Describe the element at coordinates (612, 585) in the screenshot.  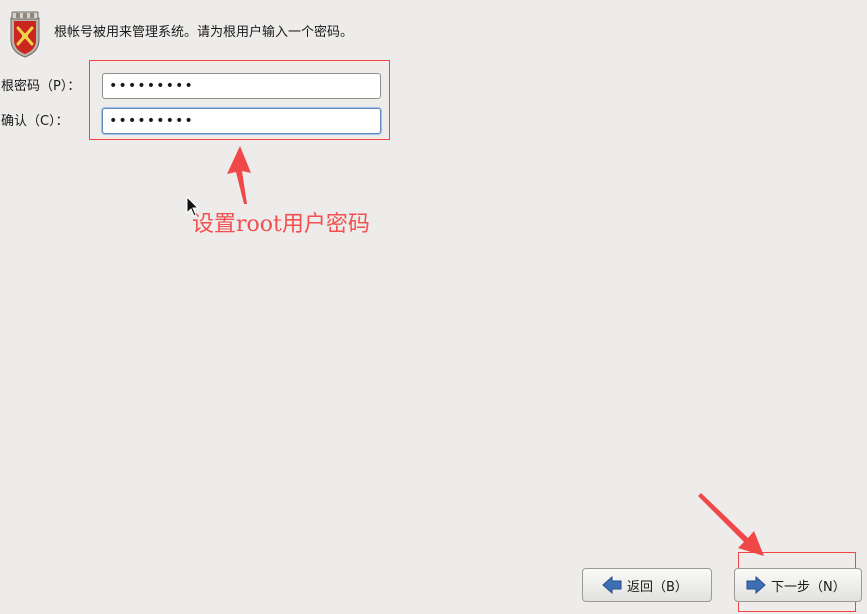
I see `arrow-left-icon` at that location.